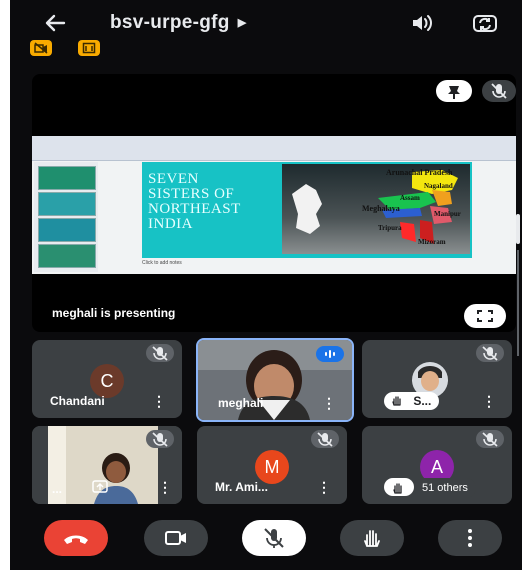 This screenshot has height=570, width=532. I want to click on others-count-pill: 51 others, so click(445, 488).